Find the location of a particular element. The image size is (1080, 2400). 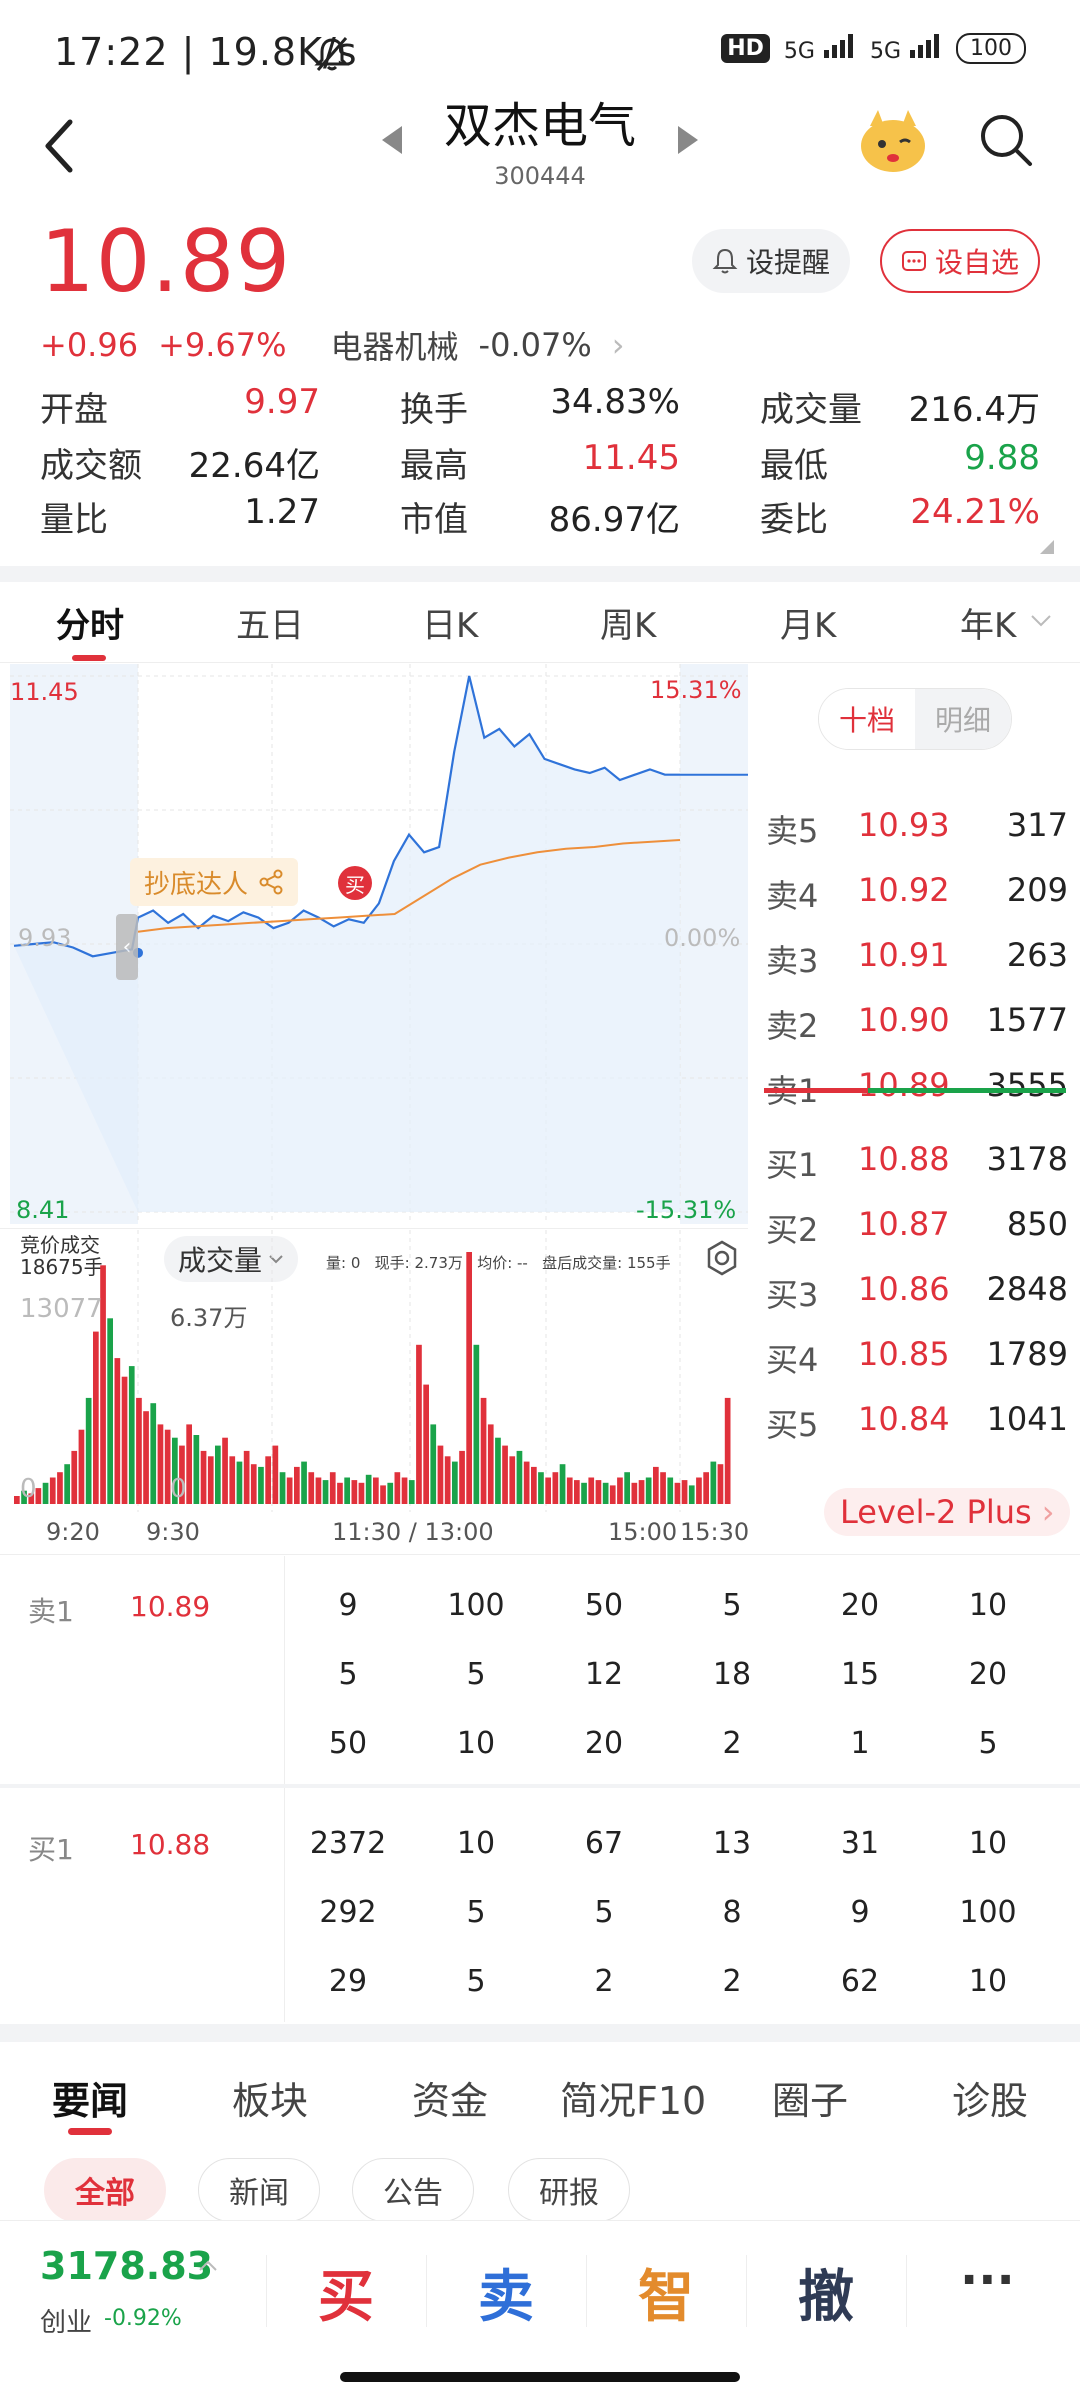

chart-tab: 分时 is located at coordinates (90, 622).